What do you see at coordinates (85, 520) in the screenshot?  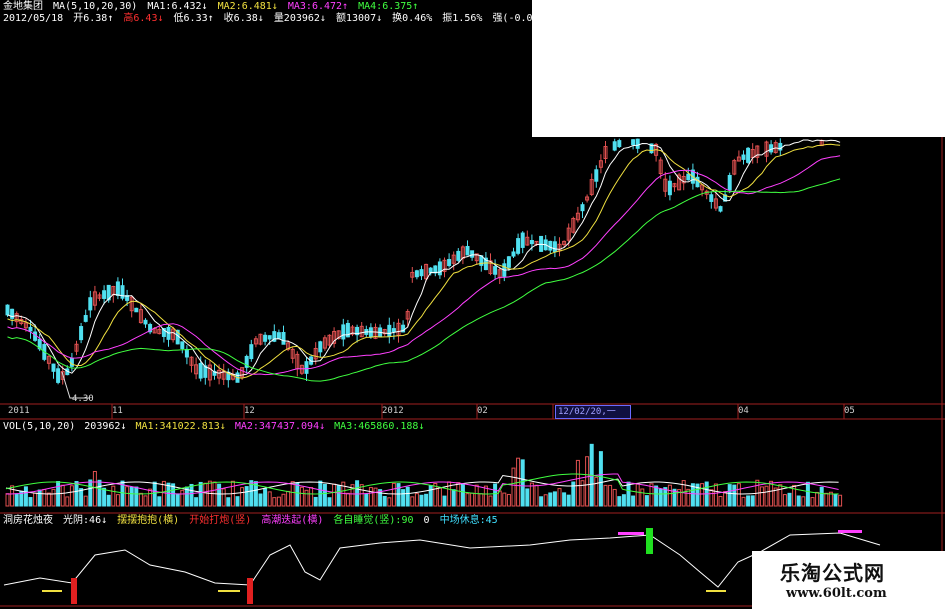 I see `indicator-guangyin: 光阴:46↓` at bounding box center [85, 520].